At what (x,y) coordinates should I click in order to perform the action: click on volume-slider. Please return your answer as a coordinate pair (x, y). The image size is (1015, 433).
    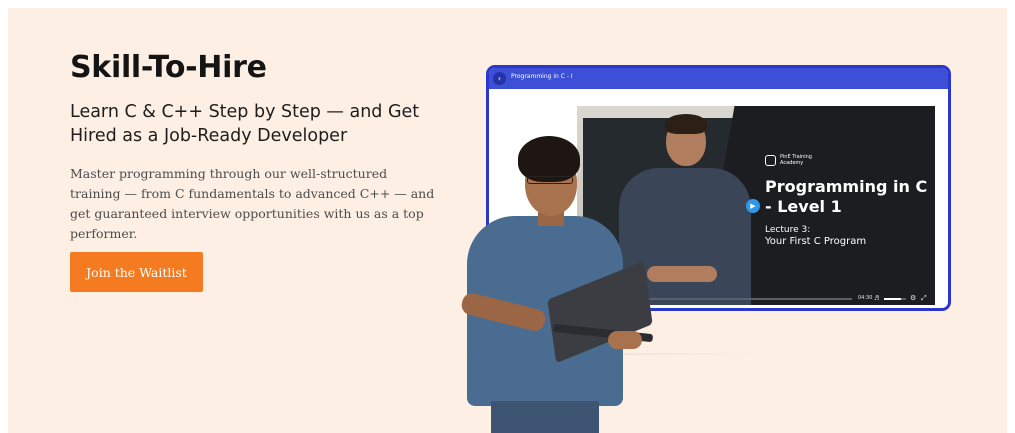
    Looking at the image, I should click on (895, 299).